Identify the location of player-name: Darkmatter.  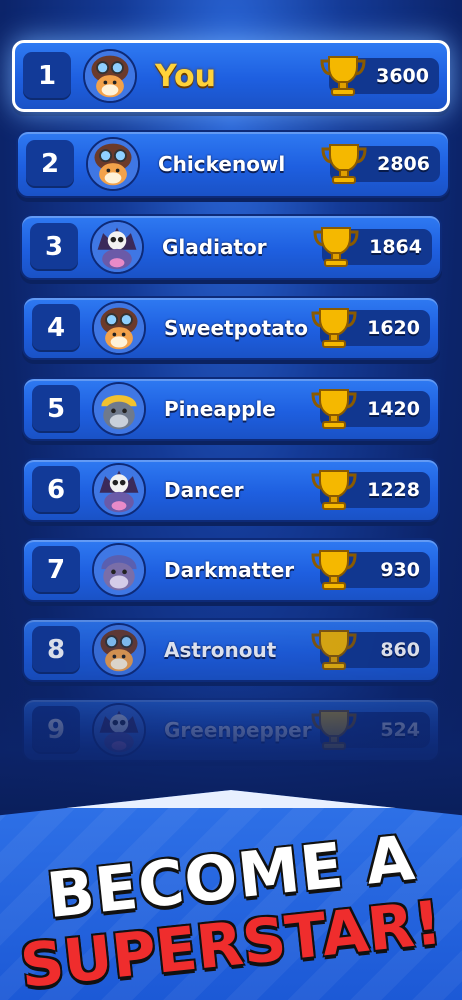
(229, 570).